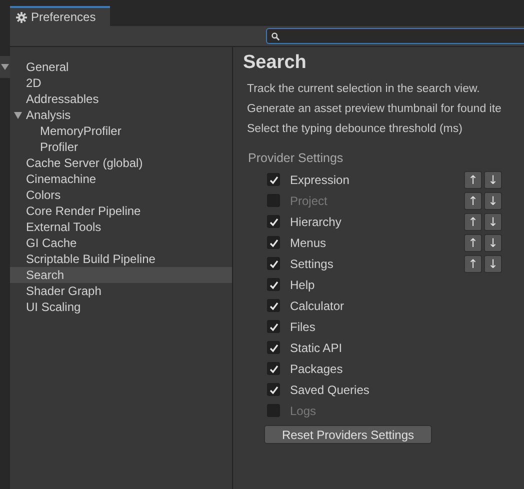  Describe the element at coordinates (5, 67) in the screenshot. I see `dropdown-arrow-icon` at that location.